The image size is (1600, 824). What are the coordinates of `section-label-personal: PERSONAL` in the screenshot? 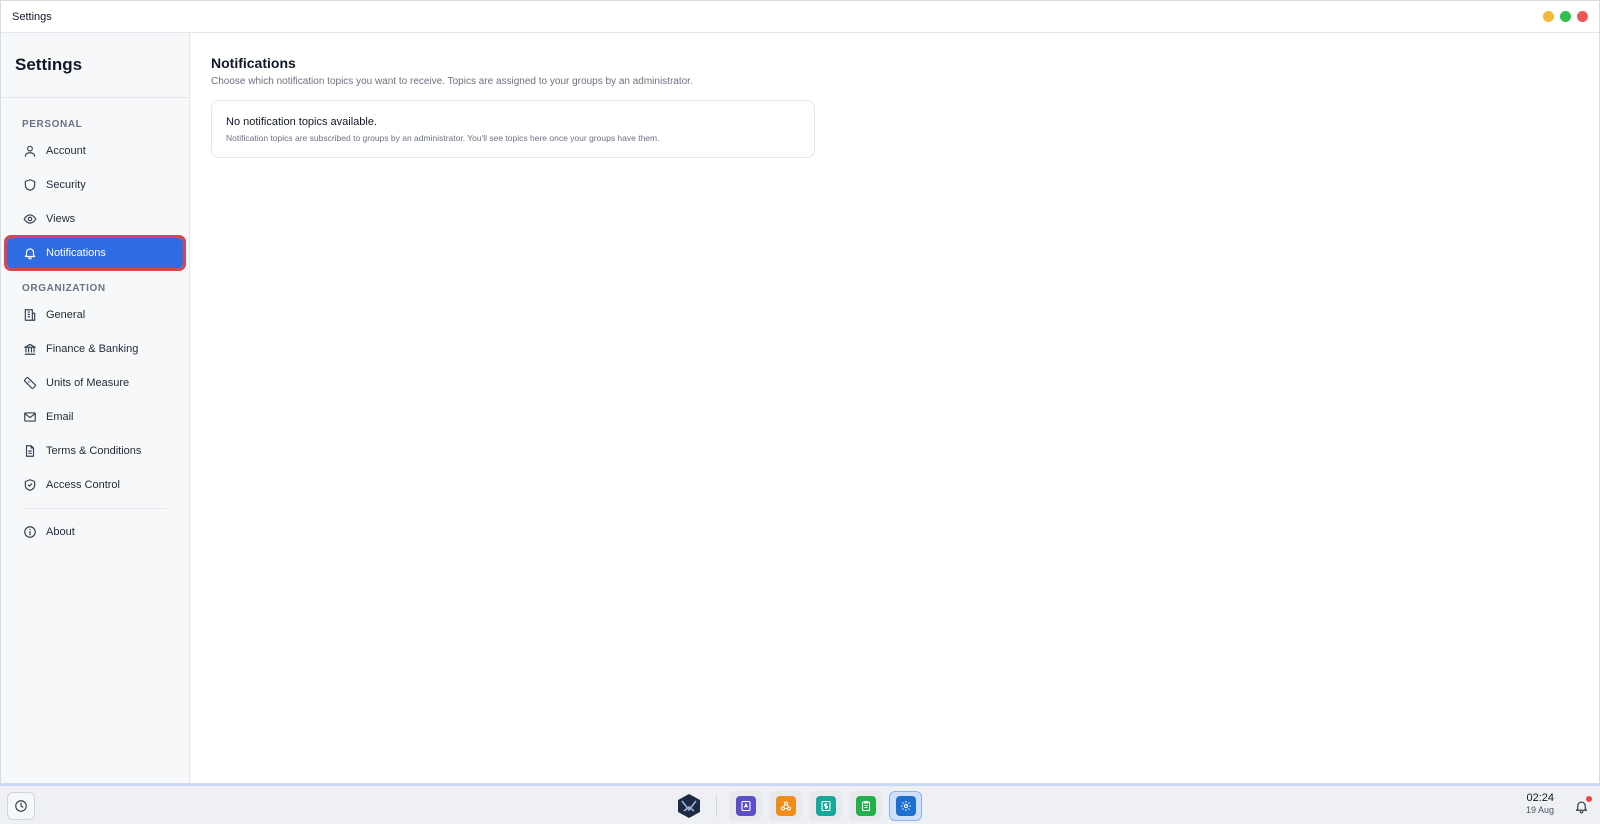 It's located at (52, 124).